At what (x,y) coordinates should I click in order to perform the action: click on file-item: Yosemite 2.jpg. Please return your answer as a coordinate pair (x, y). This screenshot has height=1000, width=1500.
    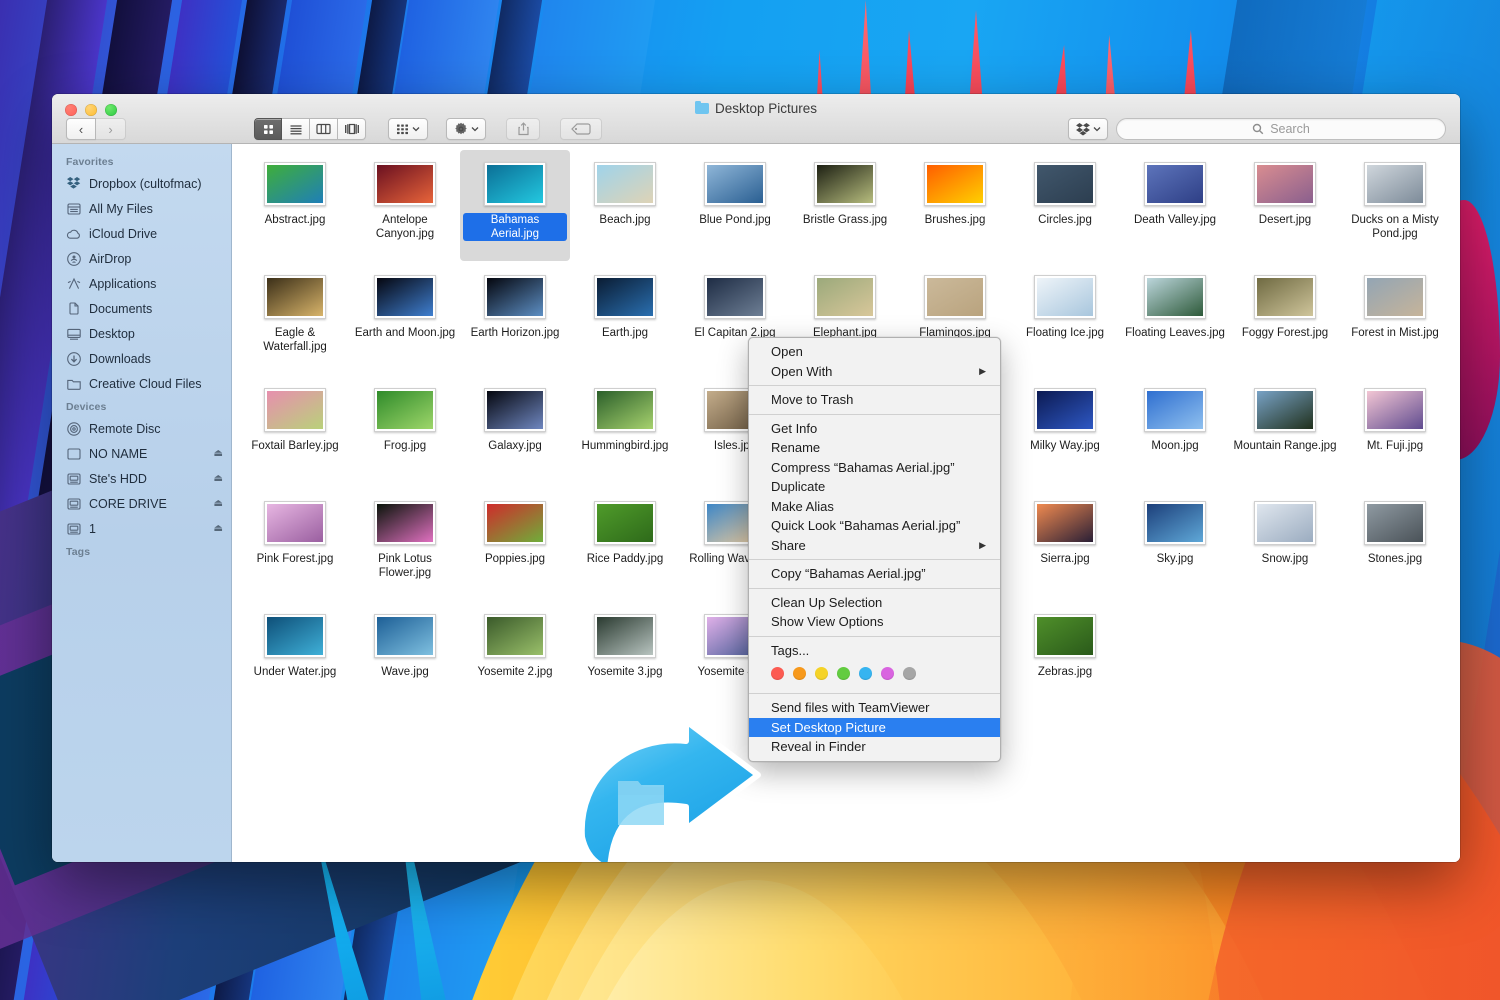
    Looking at the image, I should click on (515, 657).